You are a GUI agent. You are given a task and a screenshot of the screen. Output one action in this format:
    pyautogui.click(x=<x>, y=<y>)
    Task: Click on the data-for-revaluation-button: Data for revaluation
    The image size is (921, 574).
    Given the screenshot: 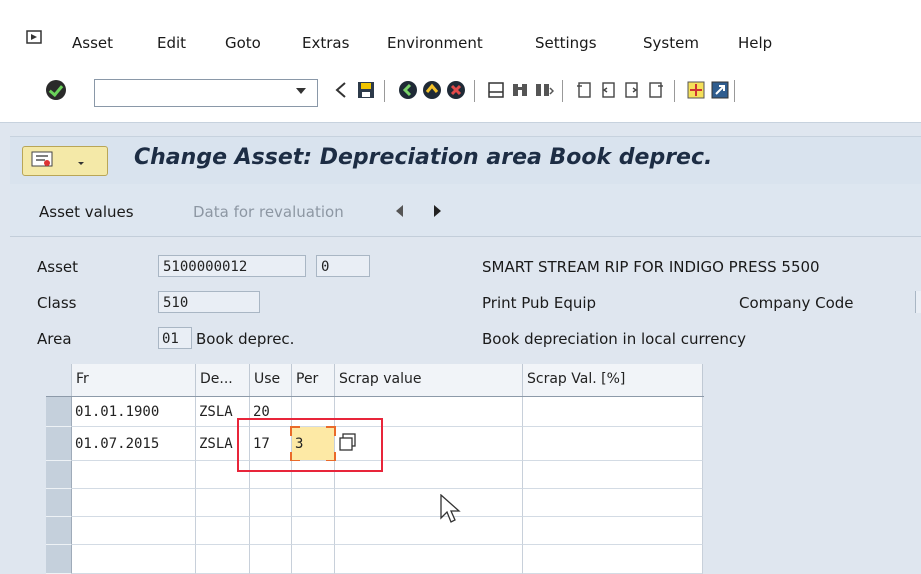 What is the action you would take?
    pyautogui.click(x=268, y=212)
    